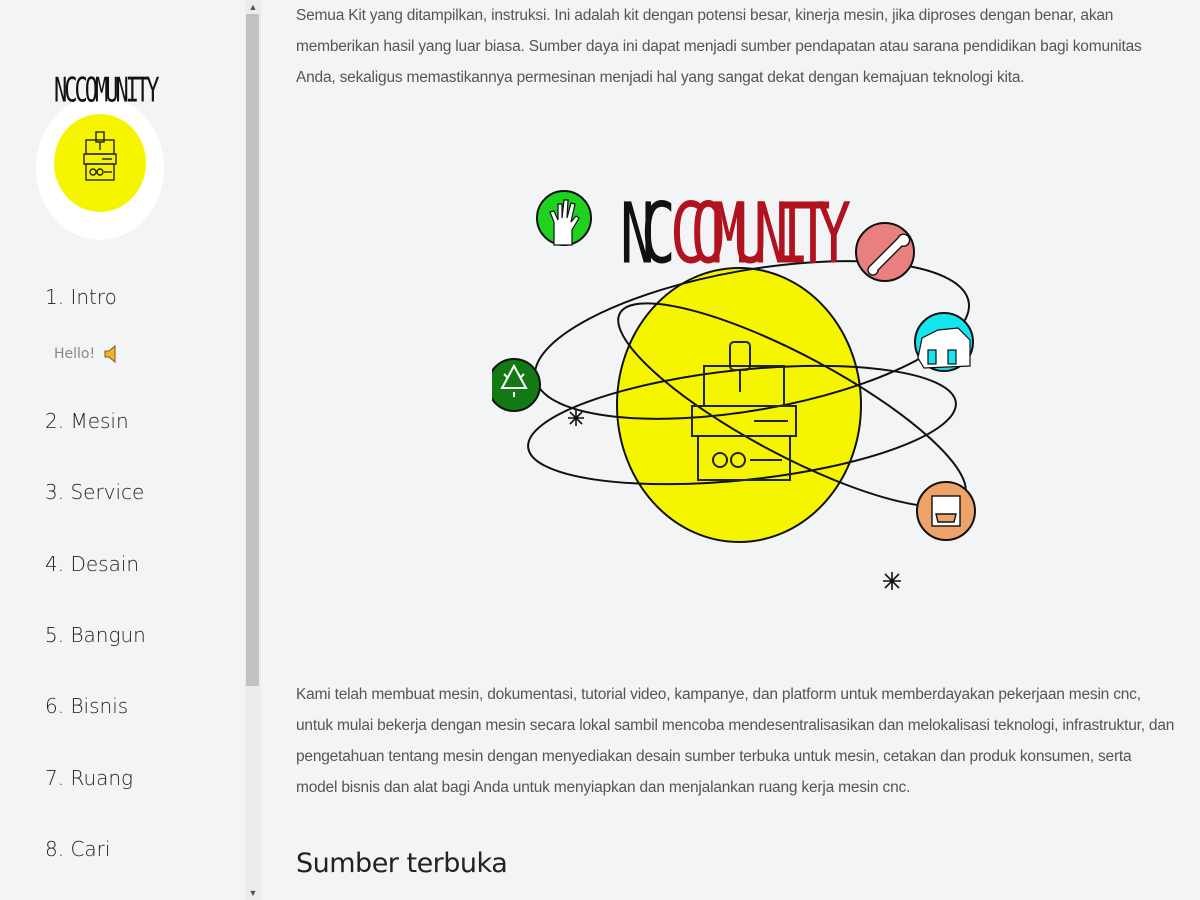 The image size is (1200, 900). I want to click on sidebar-scrollbar: ▲ ▼, so click(253, 450).